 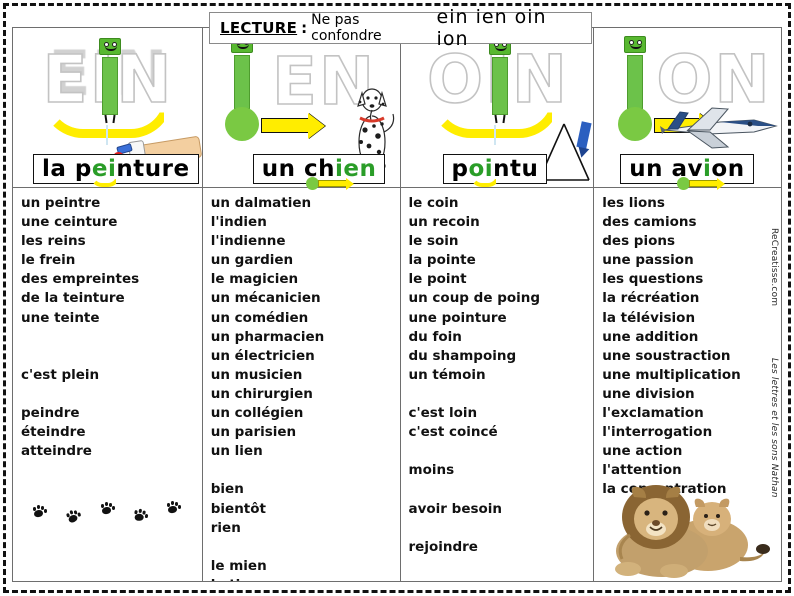 I want to click on title-phonemes: ein ien oin ion, so click(x=491, y=28).